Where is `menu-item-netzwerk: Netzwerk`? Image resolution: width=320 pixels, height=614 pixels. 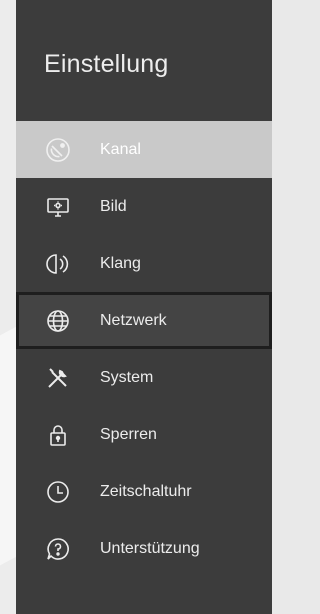
menu-item-netzwerk: Netzwerk is located at coordinates (144, 320).